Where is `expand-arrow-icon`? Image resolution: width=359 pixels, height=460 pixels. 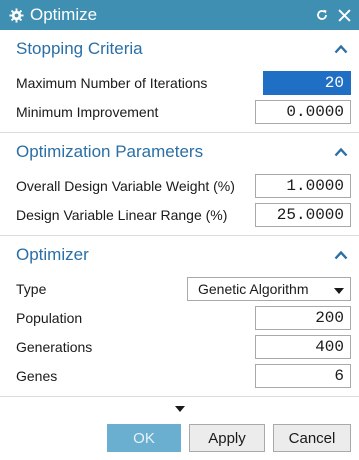 expand-arrow-icon is located at coordinates (179, 408).